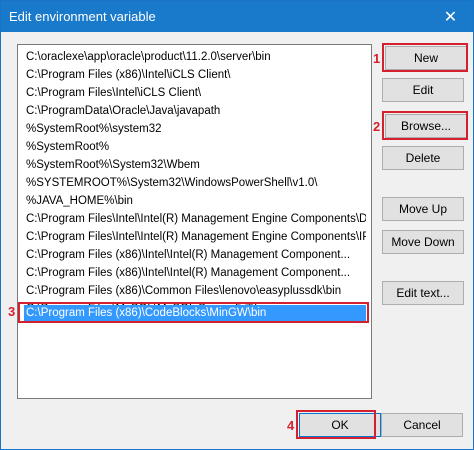 The width and height of the screenshot is (474, 450). What do you see at coordinates (426, 58) in the screenshot?
I see `new-button: New` at bounding box center [426, 58].